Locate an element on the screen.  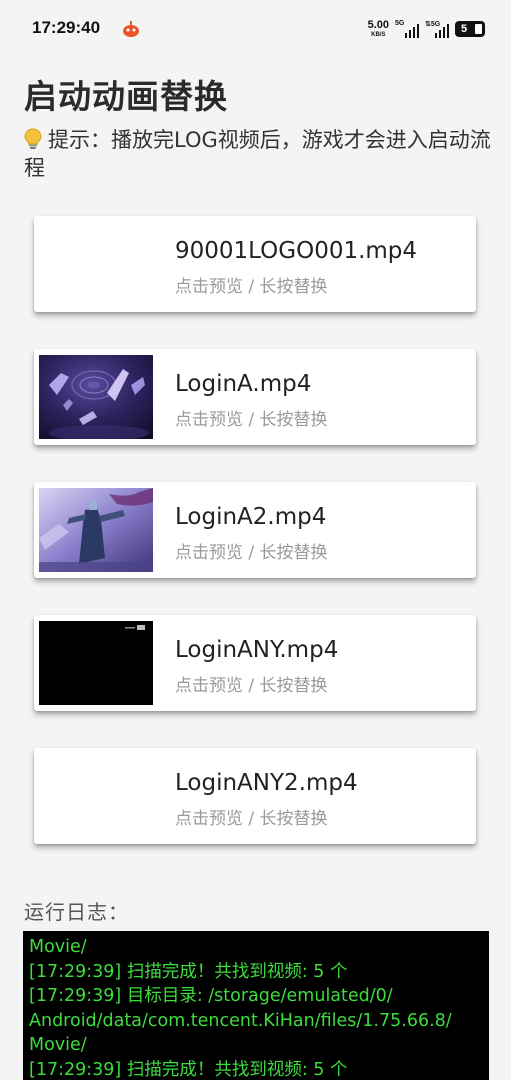
signal-icon: 5G is located at coordinates (407, 29).